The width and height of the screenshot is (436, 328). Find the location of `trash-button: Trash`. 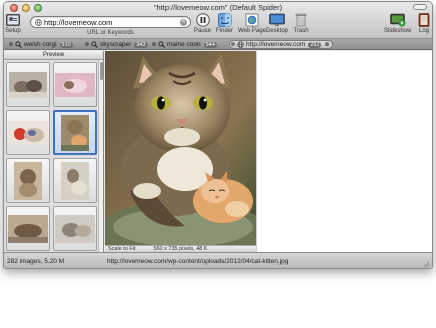

trash-button: Trash is located at coordinates (301, 23).